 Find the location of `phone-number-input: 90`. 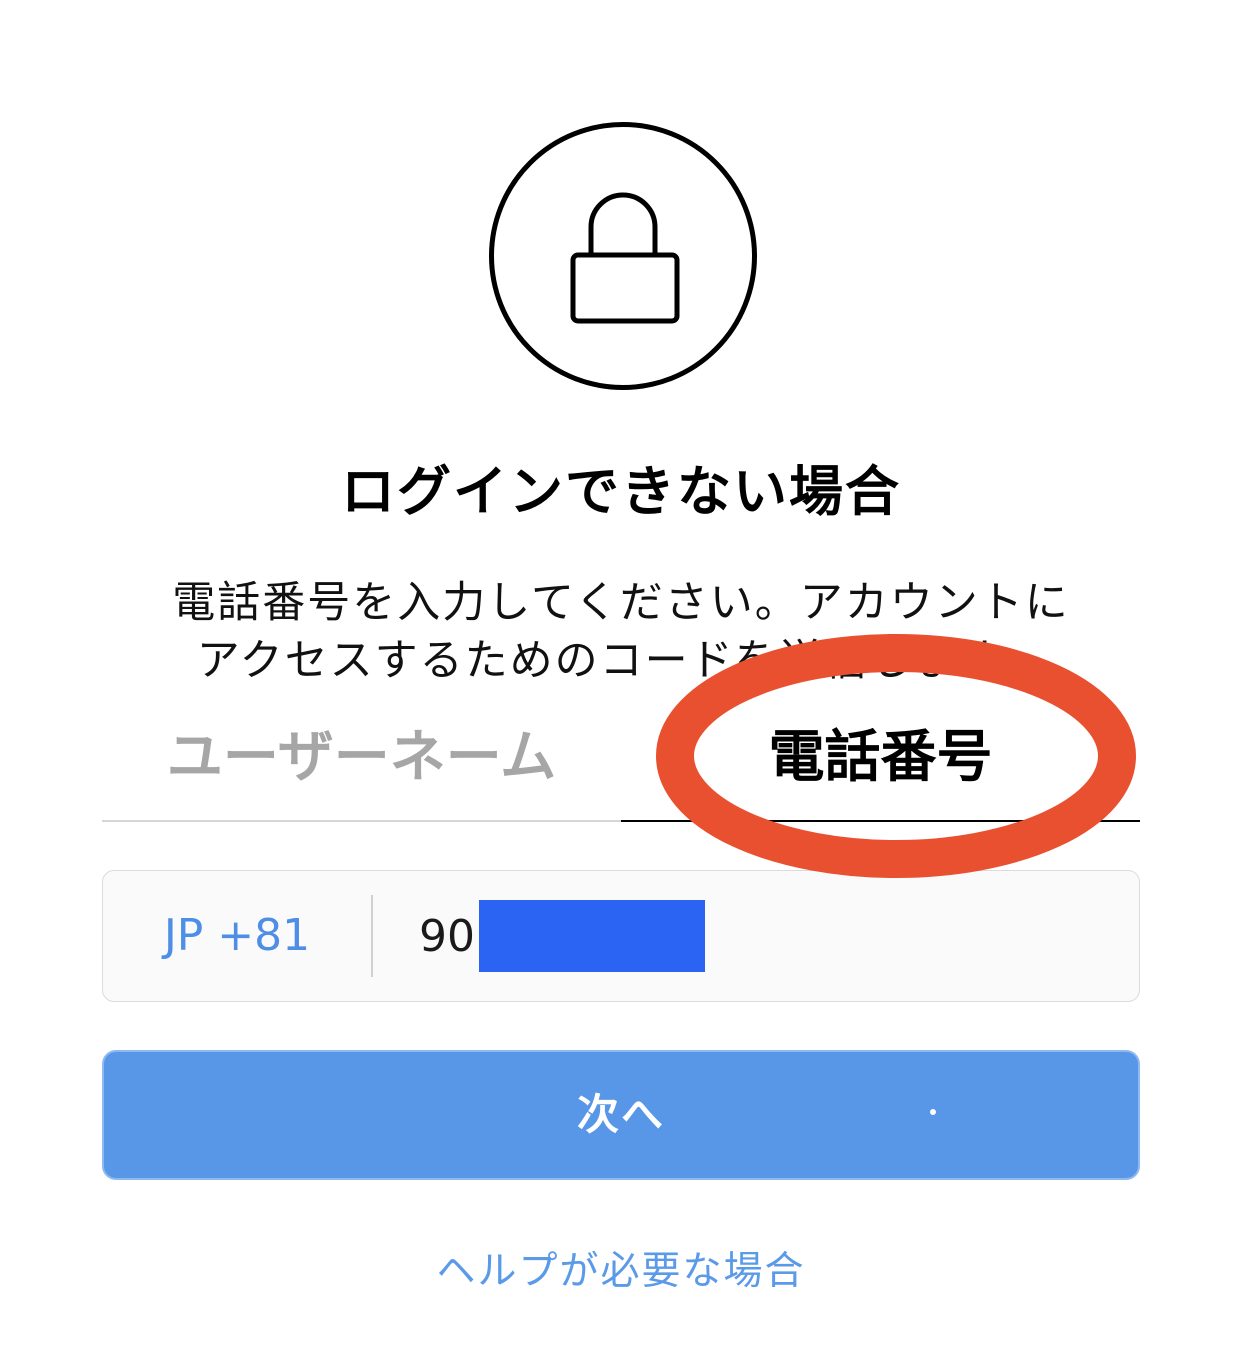

phone-number-input: 90 is located at coordinates (759, 936).